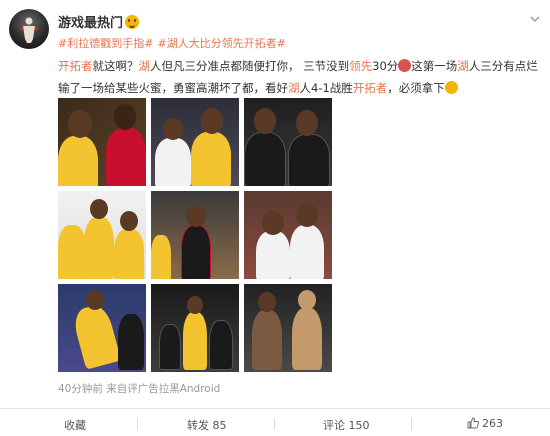 This screenshot has height=436, width=550. I want to click on like-button: 263, so click(485, 423).